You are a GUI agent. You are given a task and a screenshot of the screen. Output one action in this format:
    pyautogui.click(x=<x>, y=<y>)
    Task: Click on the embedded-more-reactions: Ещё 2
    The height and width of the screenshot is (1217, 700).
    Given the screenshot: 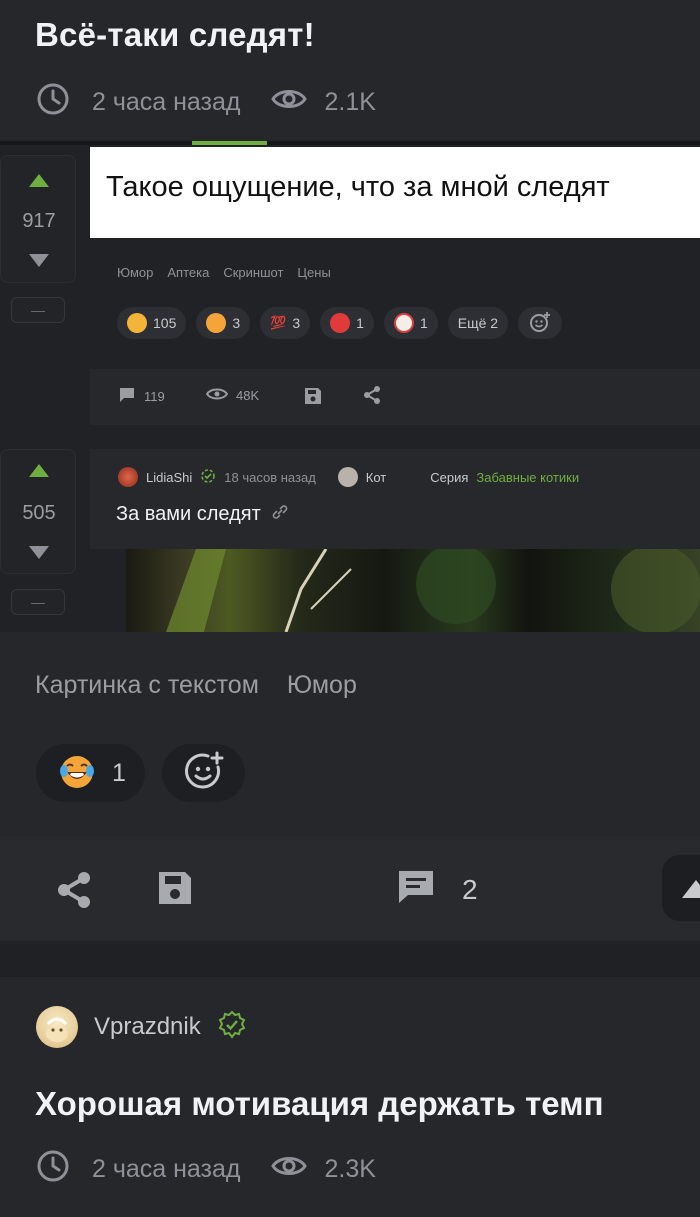 What is the action you would take?
    pyautogui.click(x=478, y=323)
    